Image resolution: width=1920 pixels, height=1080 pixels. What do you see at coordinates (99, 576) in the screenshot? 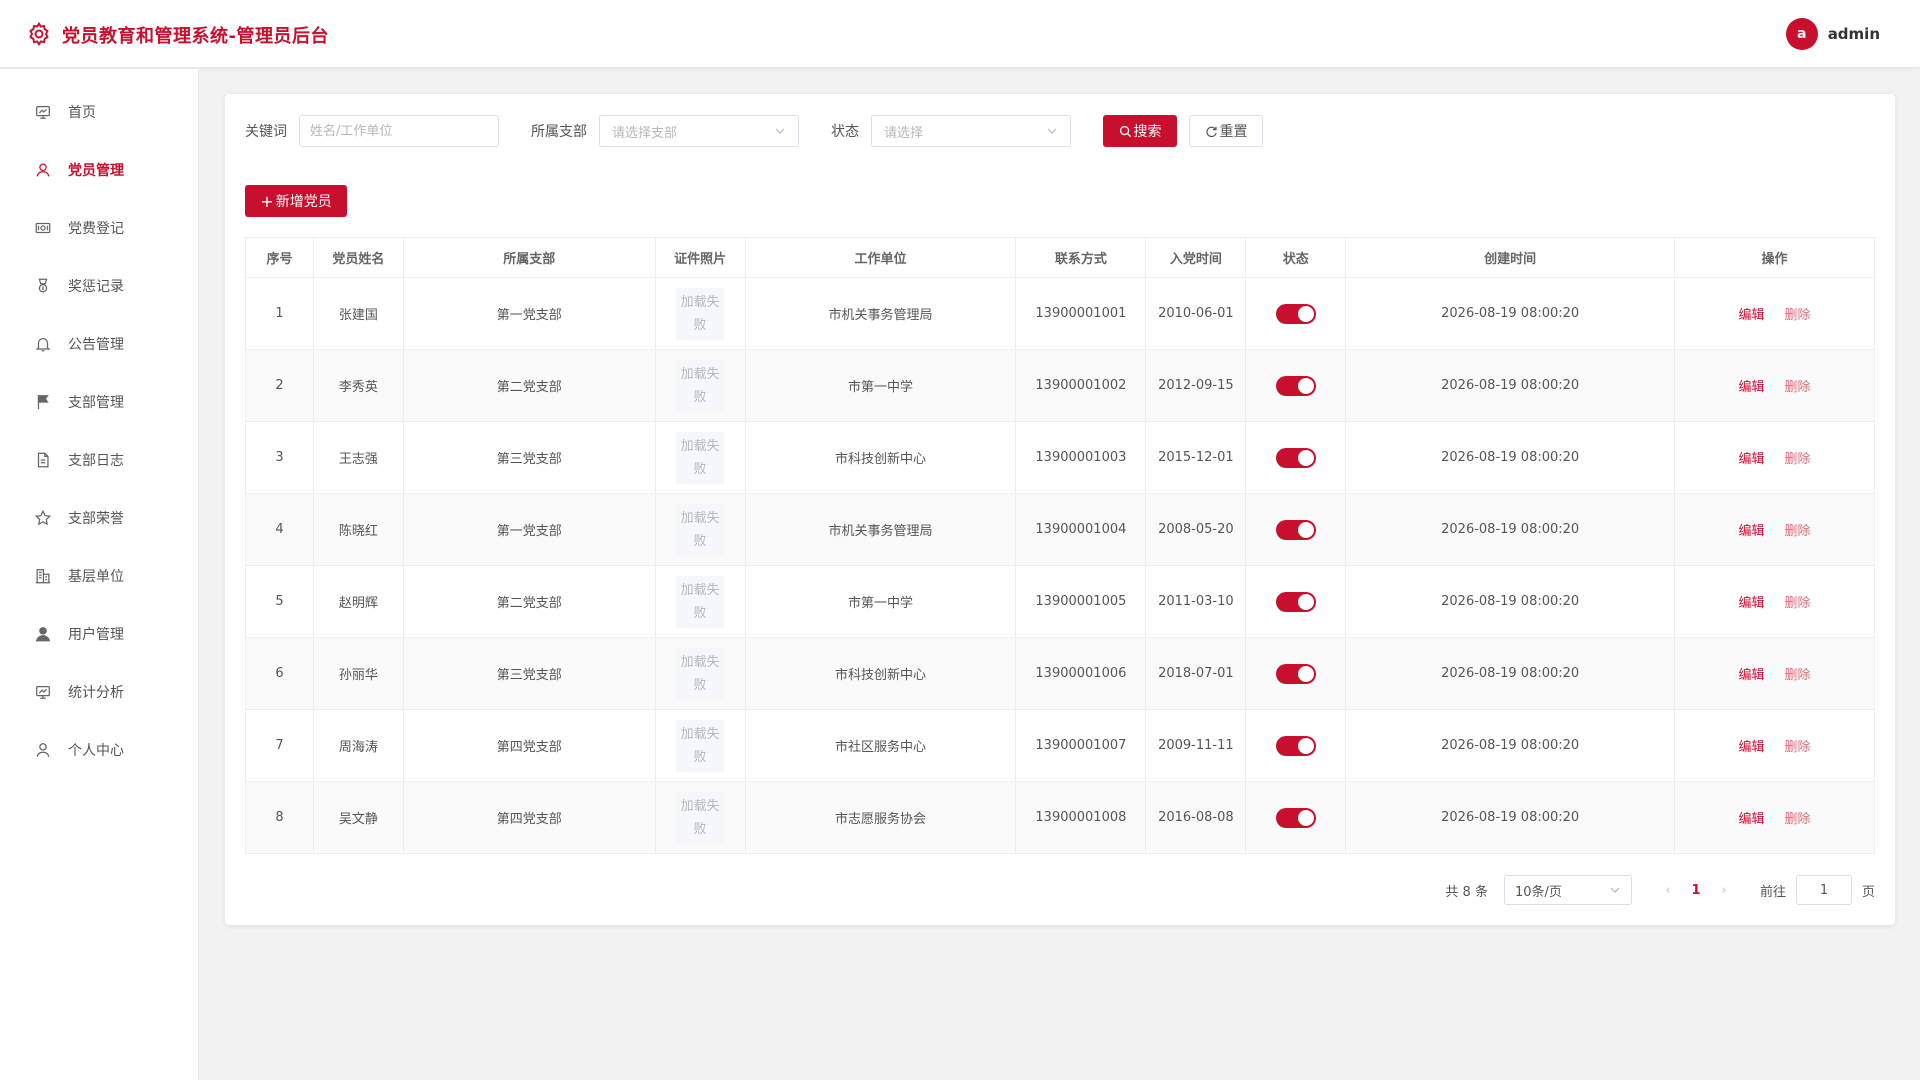
I see `sidebar-item-8: 基层单位` at bounding box center [99, 576].